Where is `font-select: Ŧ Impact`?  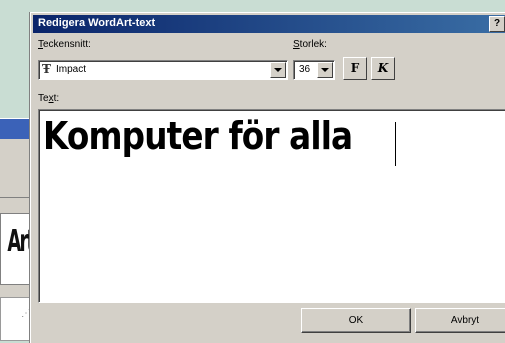
font-select: Ŧ Impact is located at coordinates (163, 70).